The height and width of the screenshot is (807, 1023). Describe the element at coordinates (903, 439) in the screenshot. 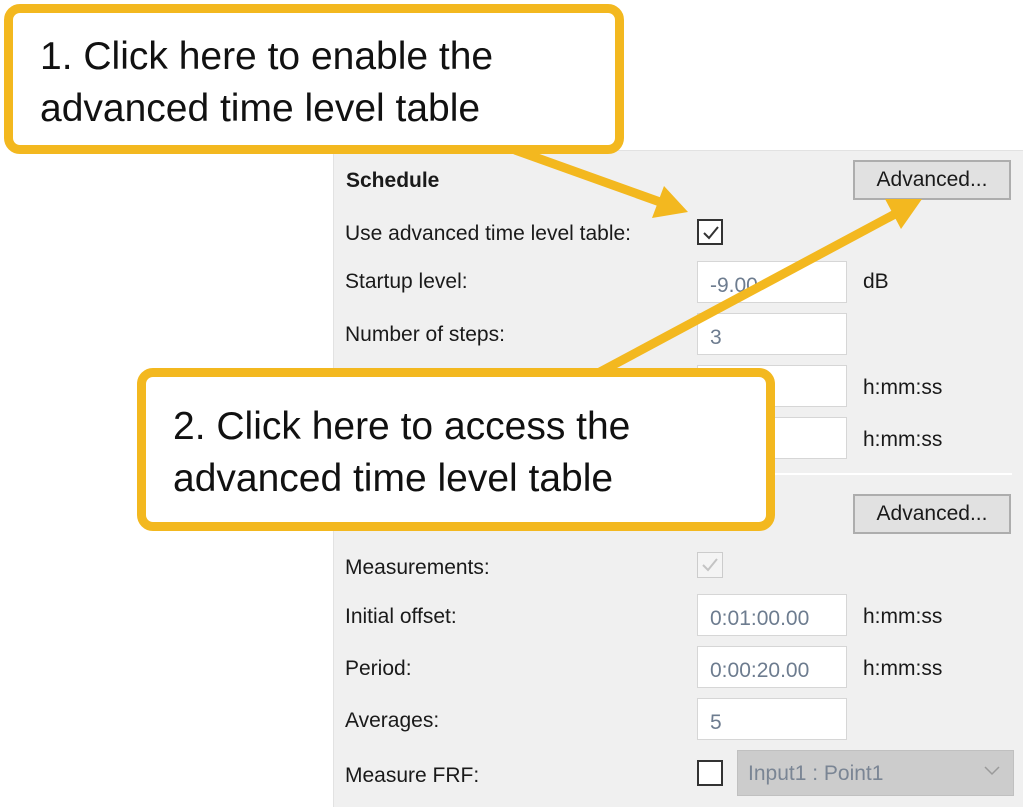

I see `schedule-time-unit-2: h:mm:ss` at that location.